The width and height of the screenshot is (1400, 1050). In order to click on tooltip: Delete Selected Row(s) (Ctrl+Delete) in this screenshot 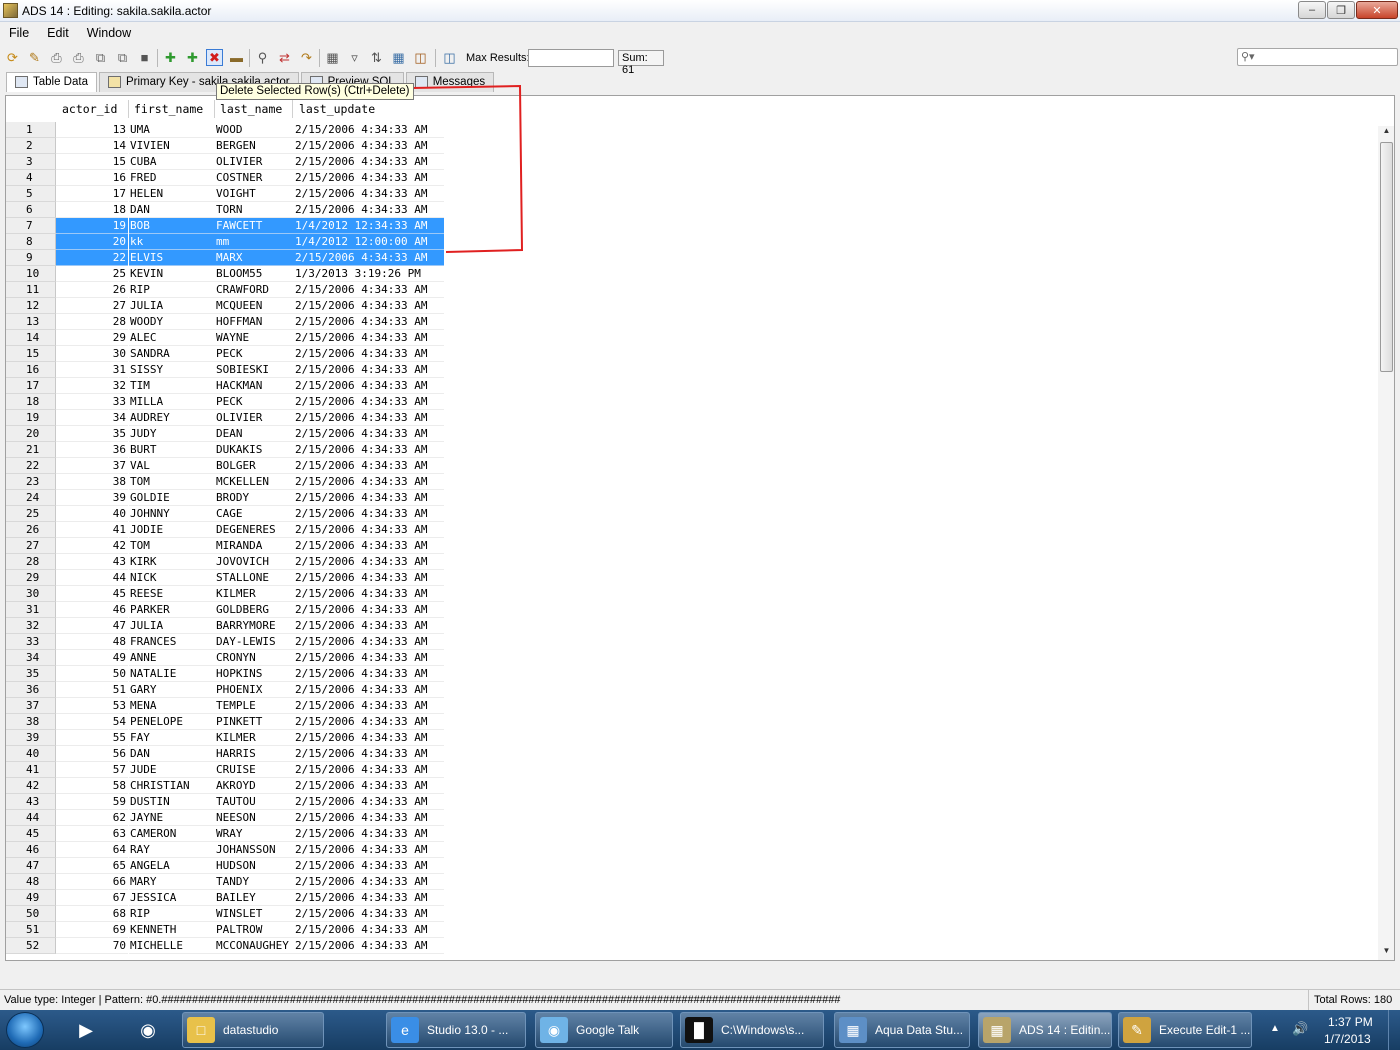, I will do `click(315, 91)`.